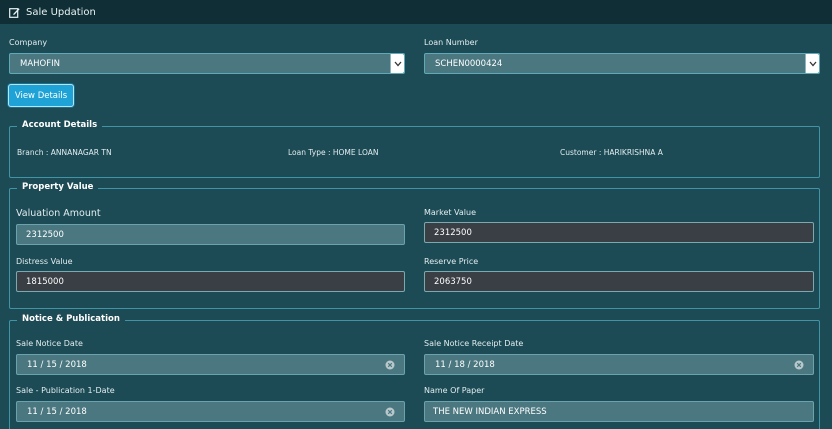  Describe the element at coordinates (619, 232) in the screenshot. I see `market-value-field: 2312500` at that location.